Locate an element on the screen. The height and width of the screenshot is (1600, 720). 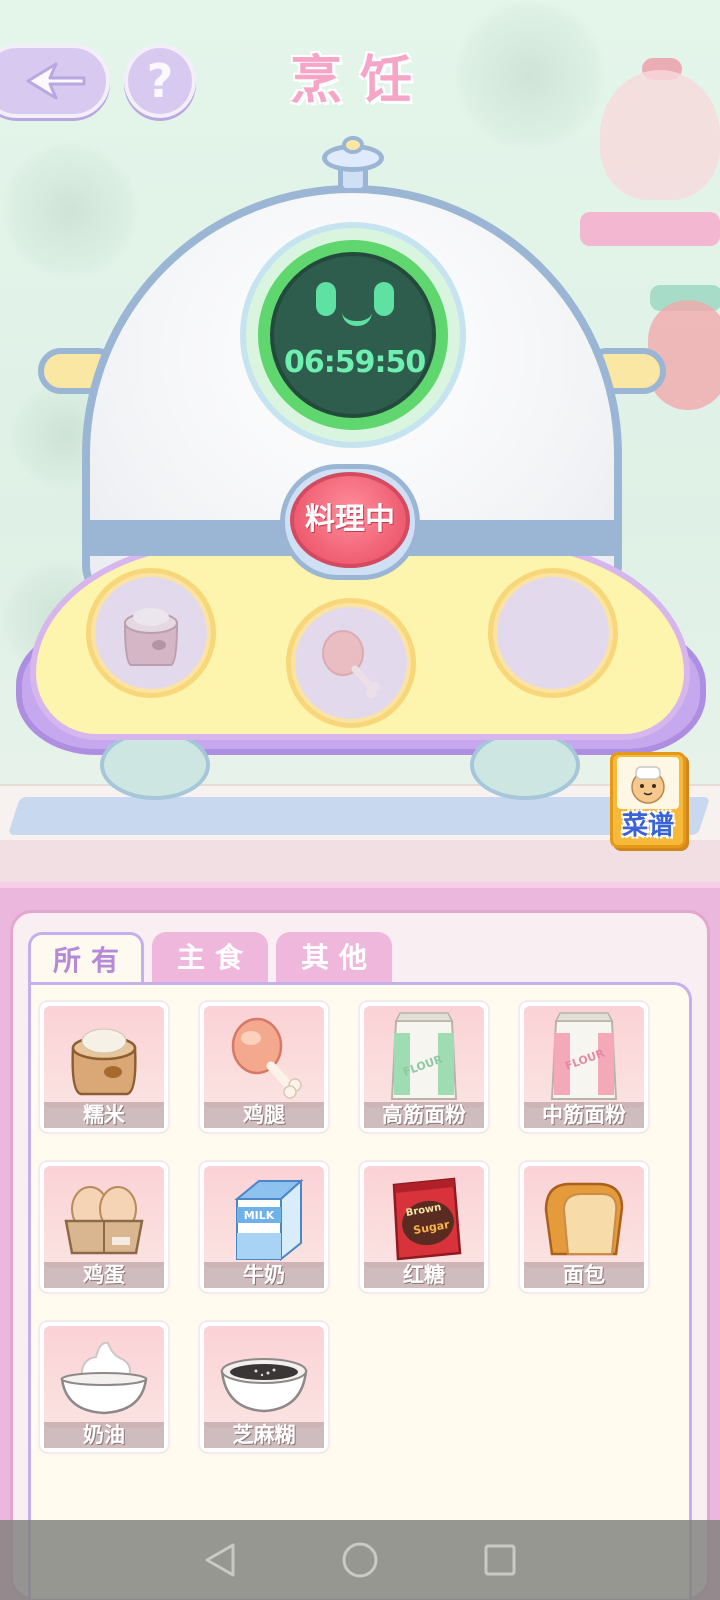
help-button: ? is located at coordinates (160, 81).